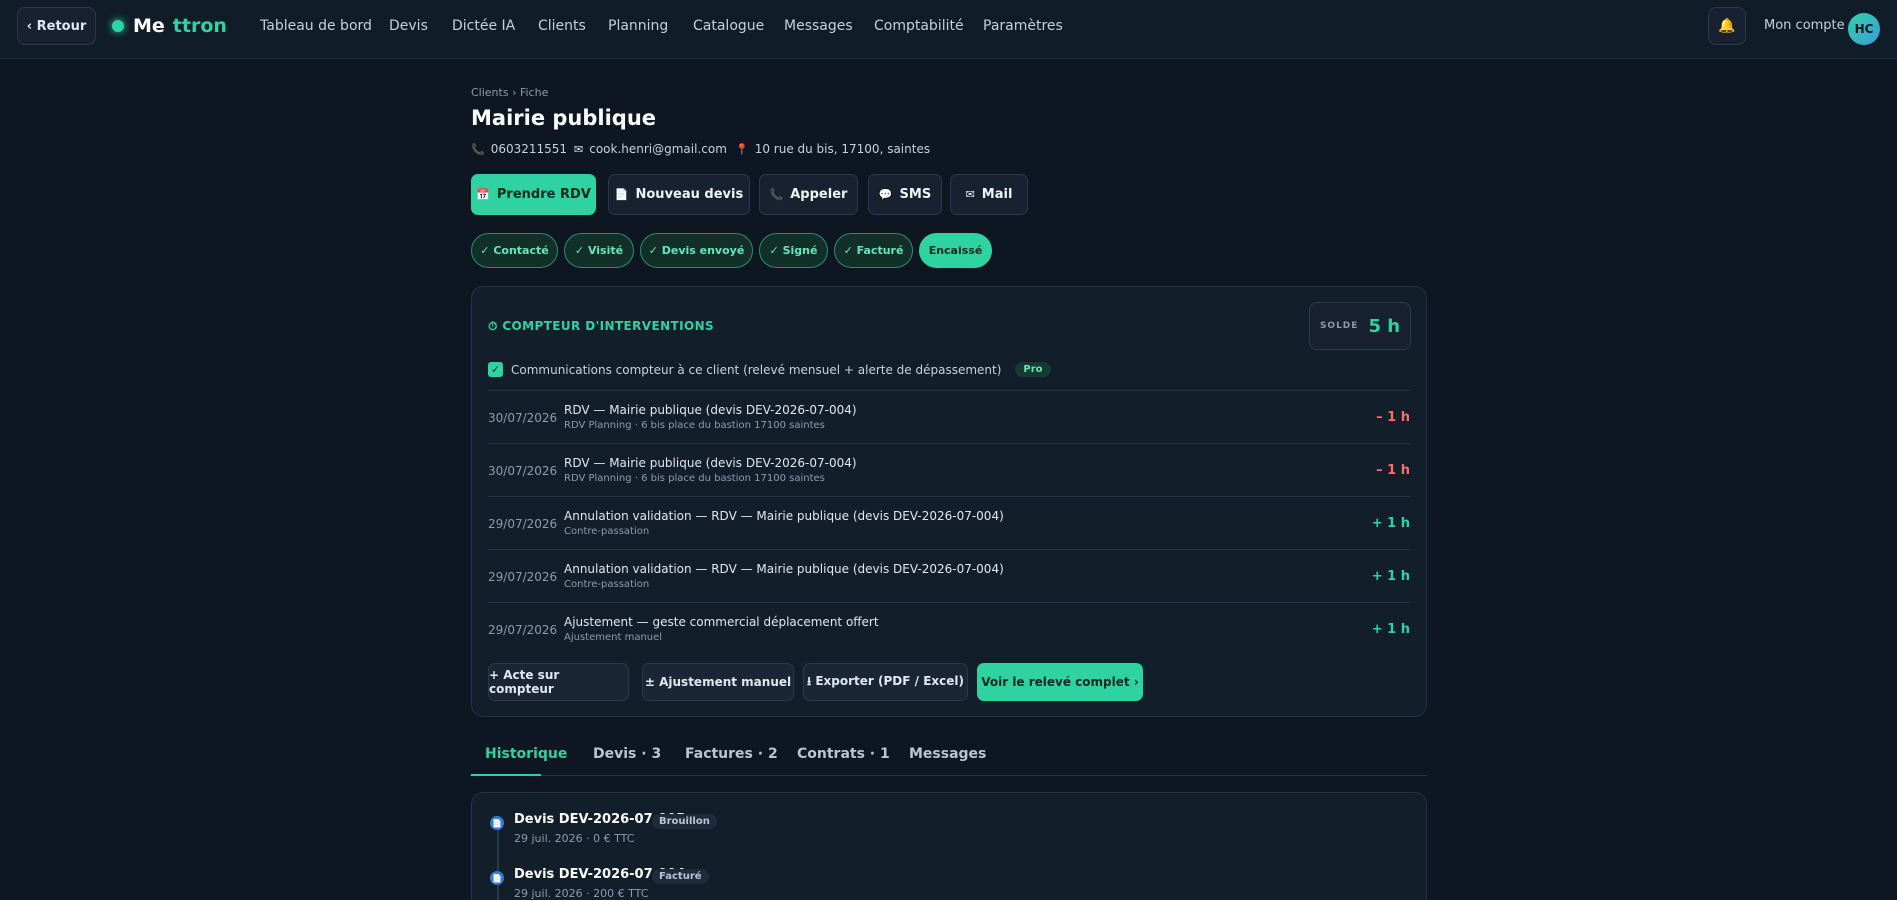  Describe the element at coordinates (498, 860) in the screenshot. I see `timeline-line` at that location.